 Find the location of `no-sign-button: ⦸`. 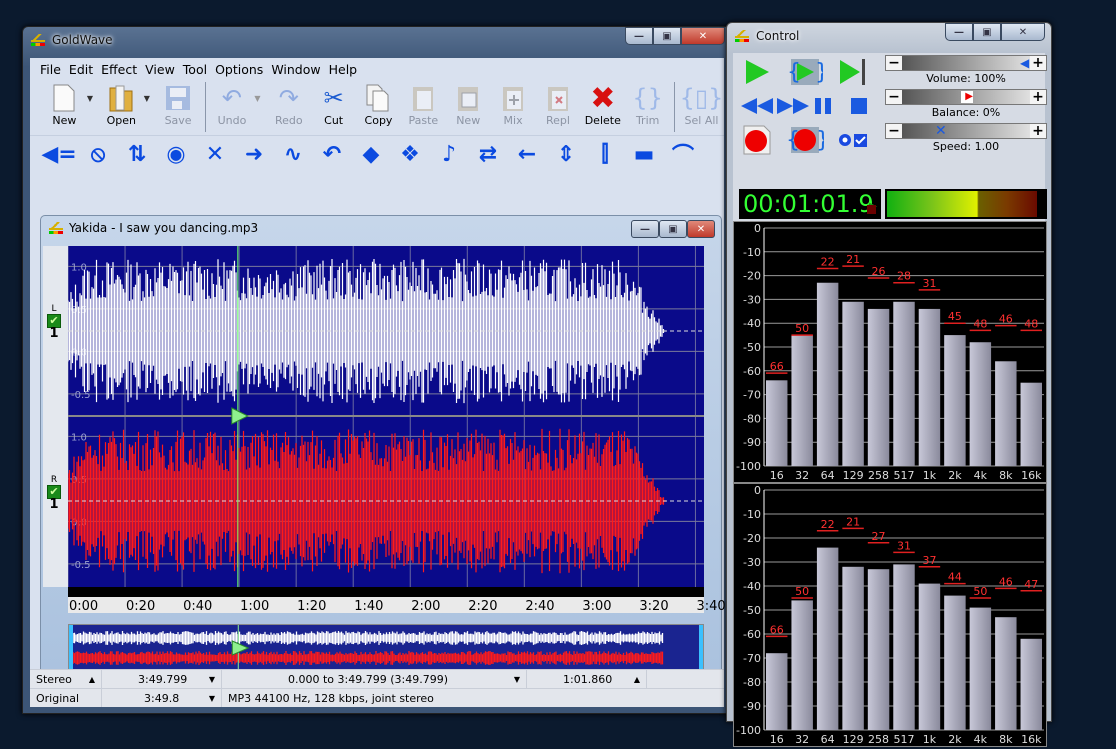

no-sign-button: ⦸ is located at coordinates (98, 154).